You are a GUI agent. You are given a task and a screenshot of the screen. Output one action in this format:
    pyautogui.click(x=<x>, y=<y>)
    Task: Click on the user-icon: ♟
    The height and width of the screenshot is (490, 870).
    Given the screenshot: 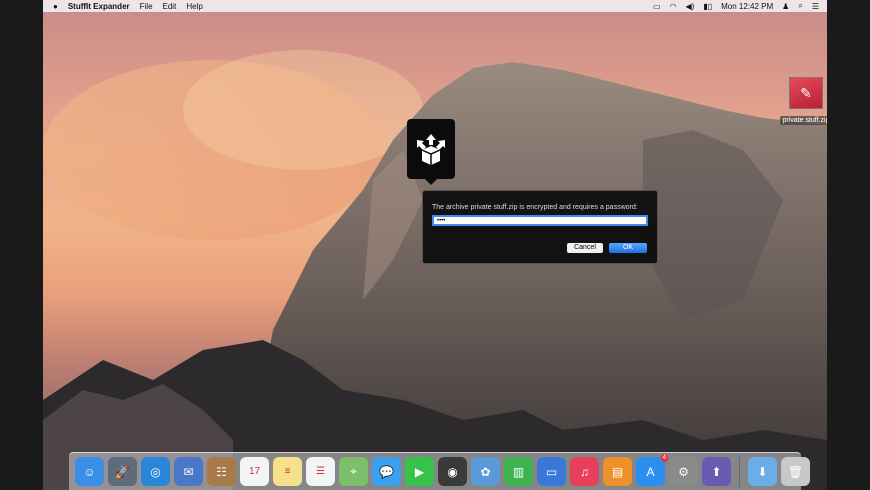 What is the action you would take?
    pyautogui.click(x=785, y=6)
    